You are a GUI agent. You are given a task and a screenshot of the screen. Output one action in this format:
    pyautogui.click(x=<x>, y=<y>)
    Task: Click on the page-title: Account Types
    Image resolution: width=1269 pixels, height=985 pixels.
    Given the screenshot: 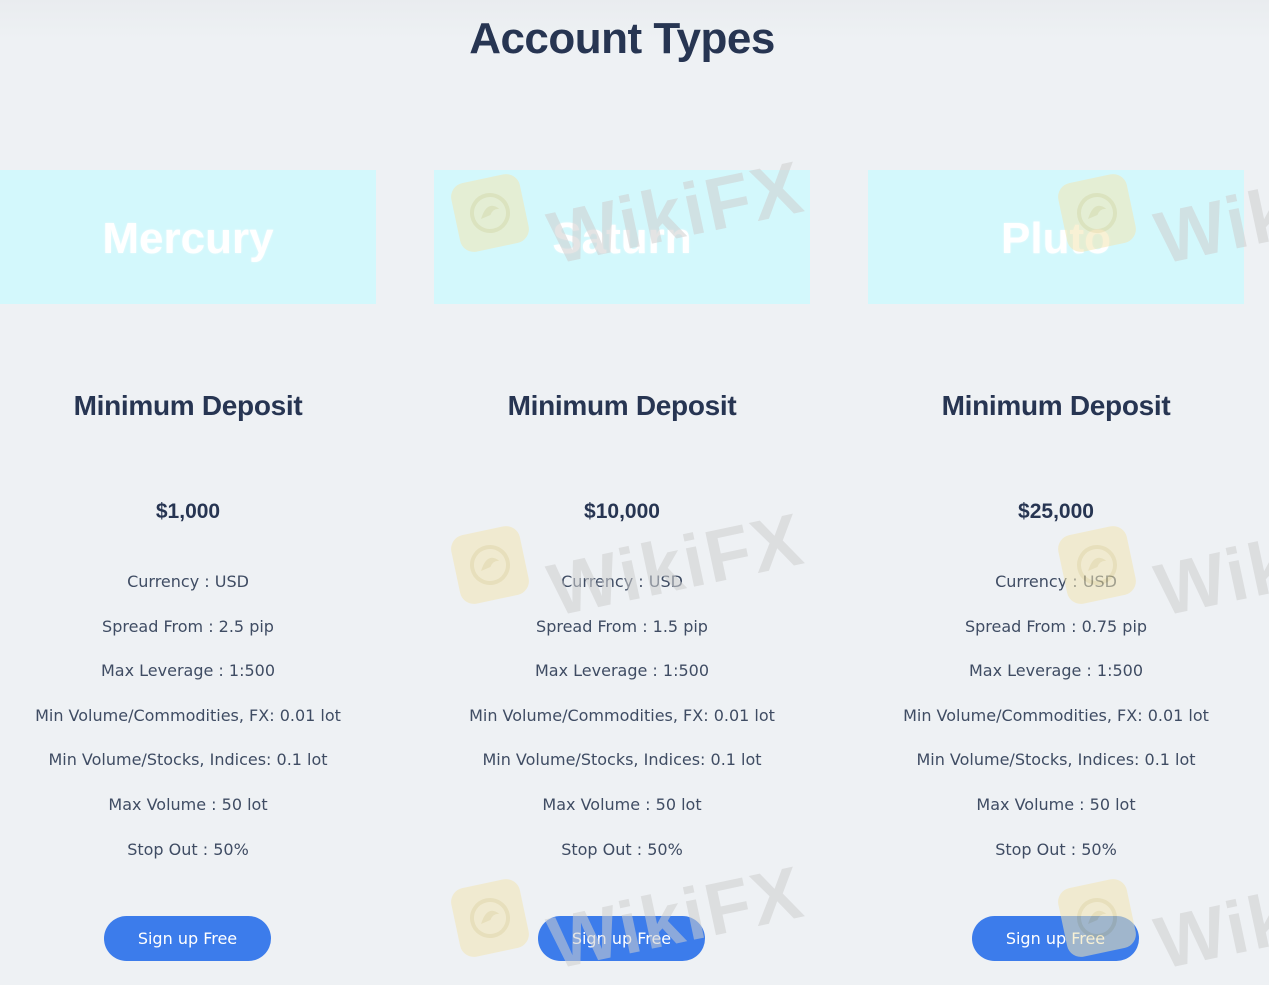 What is the action you would take?
    pyautogui.click(x=622, y=38)
    